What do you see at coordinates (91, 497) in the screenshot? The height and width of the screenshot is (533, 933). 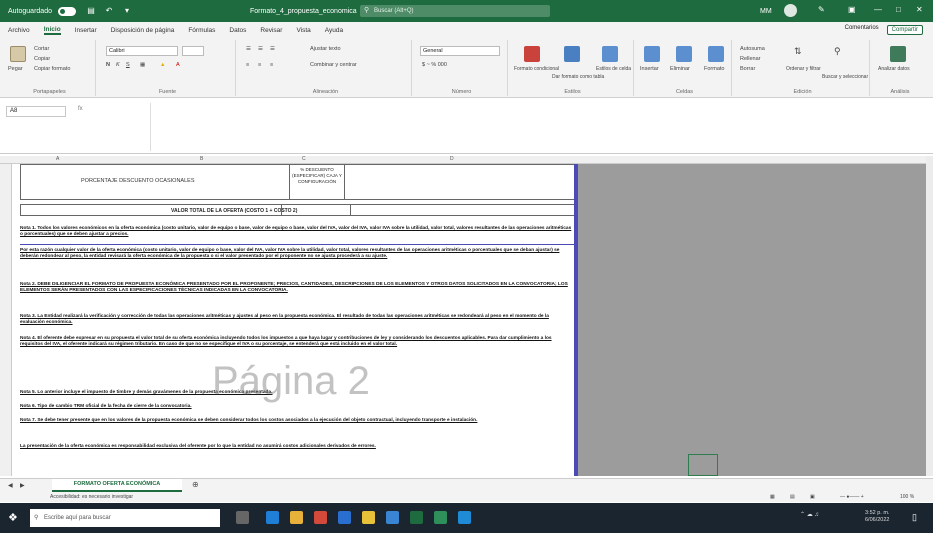 I see `accessibility-status: Accesibilidad: es necesario investigar` at bounding box center [91, 497].